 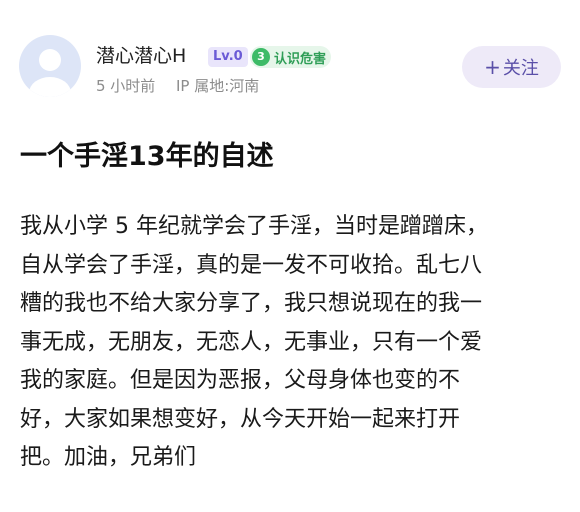 I want to click on ip-location: IP 属地:河南, so click(x=218, y=86).